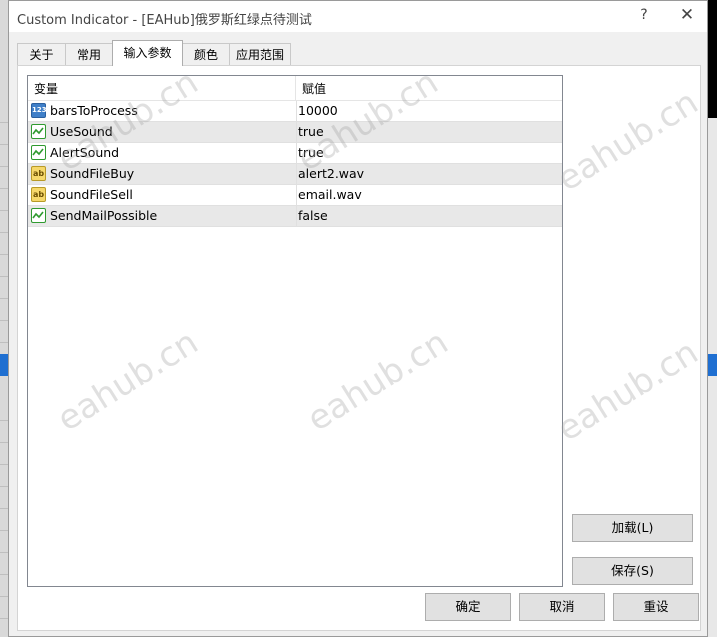 The image size is (717, 637). I want to click on row-name: SoundFileBuy, so click(92, 173).